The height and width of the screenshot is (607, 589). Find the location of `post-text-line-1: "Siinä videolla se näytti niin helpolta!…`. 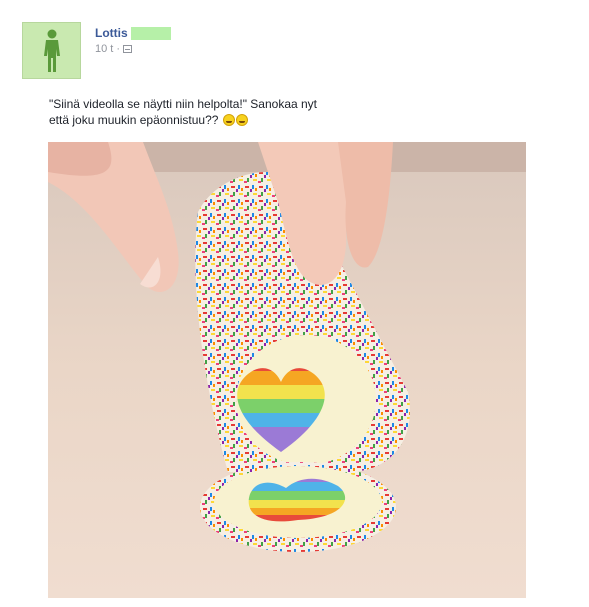

post-text-line-1: "Siinä videolla se näytti niin helpolta!… is located at coordinates (183, 104).